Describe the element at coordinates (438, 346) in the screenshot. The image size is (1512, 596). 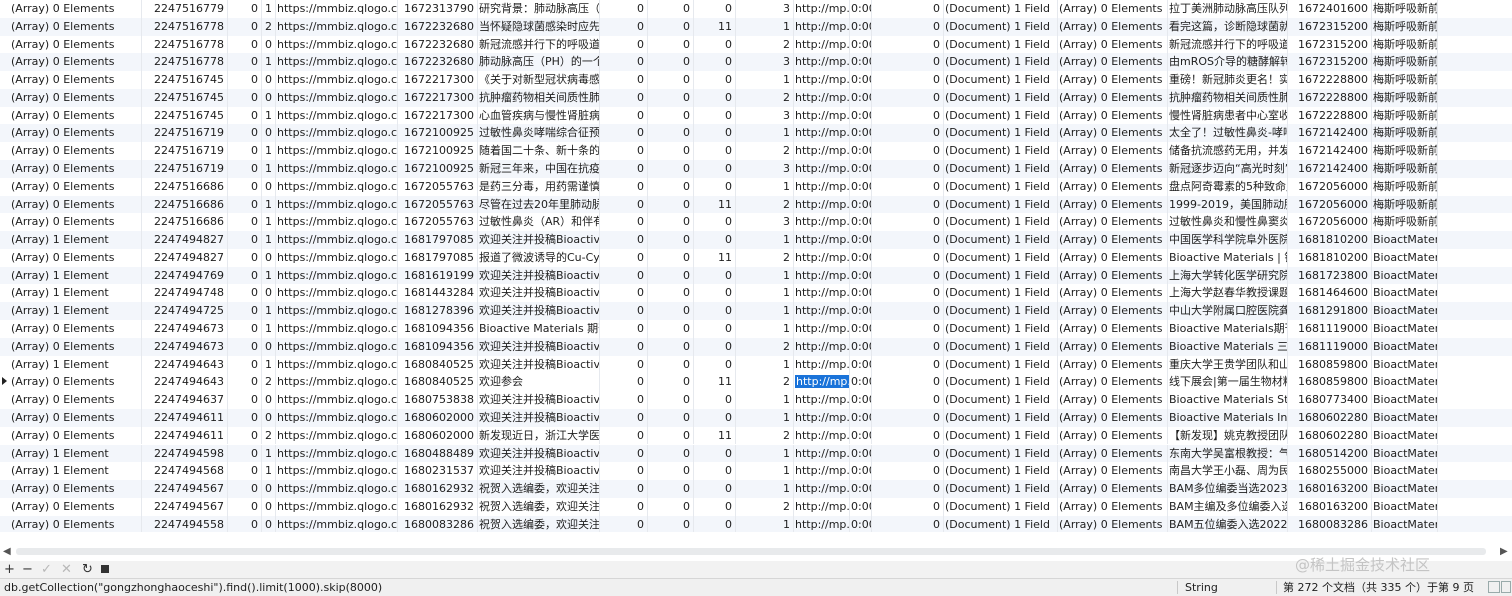
I see `cell-create-time: 1681094356` at that location.